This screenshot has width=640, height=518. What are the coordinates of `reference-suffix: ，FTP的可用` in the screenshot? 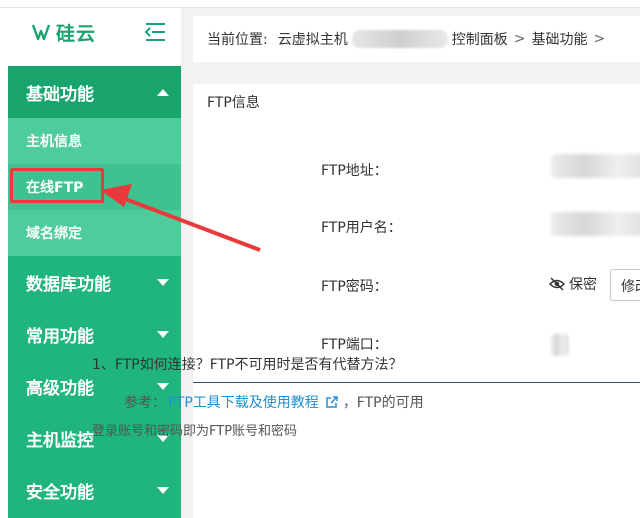 It's located at (383, 403).